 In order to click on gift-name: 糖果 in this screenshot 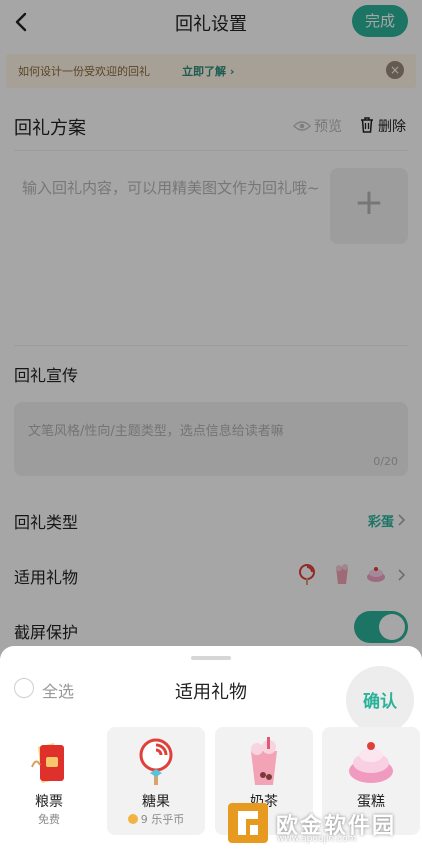, I will do `click(156, 802)`.